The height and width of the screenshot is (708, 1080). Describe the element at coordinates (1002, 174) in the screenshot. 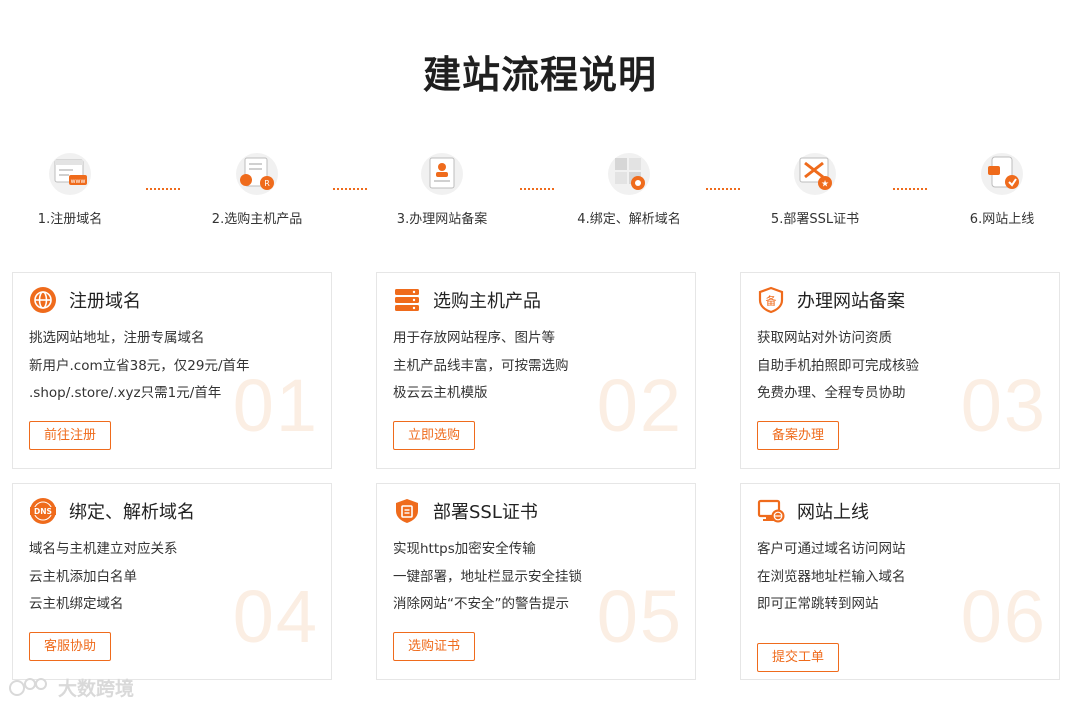

I see `mobile-launch-icon` at that location.